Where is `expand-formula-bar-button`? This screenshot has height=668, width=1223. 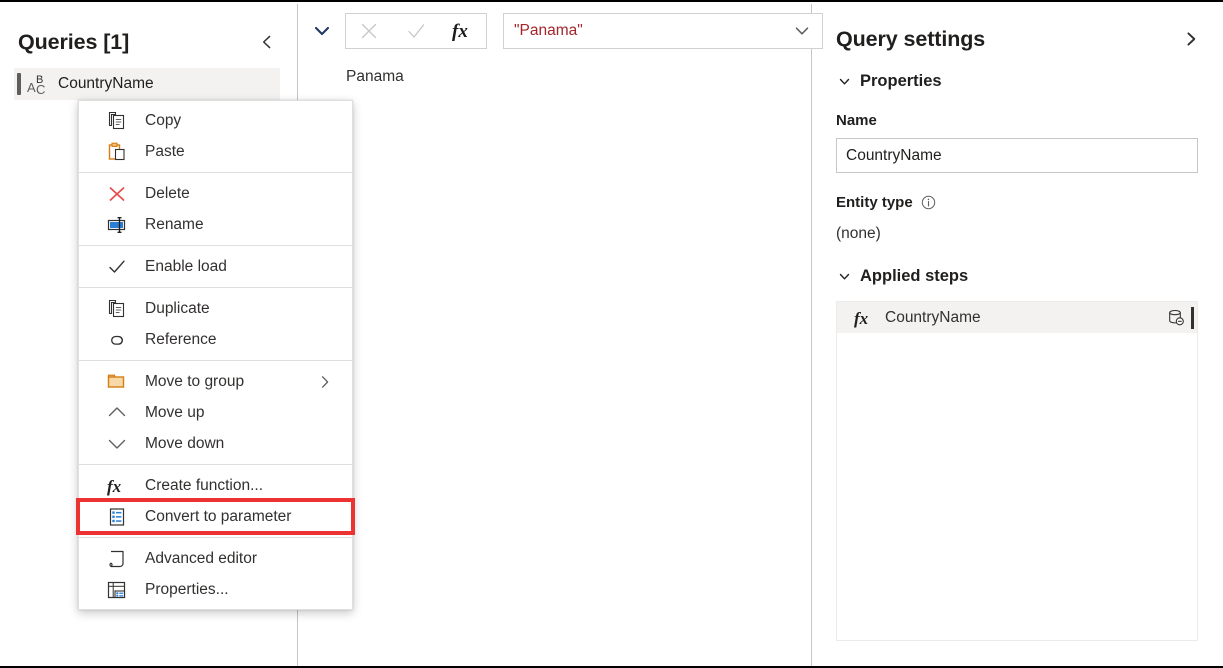 expand-formula-bar-button is located at coordinates (322, 31).